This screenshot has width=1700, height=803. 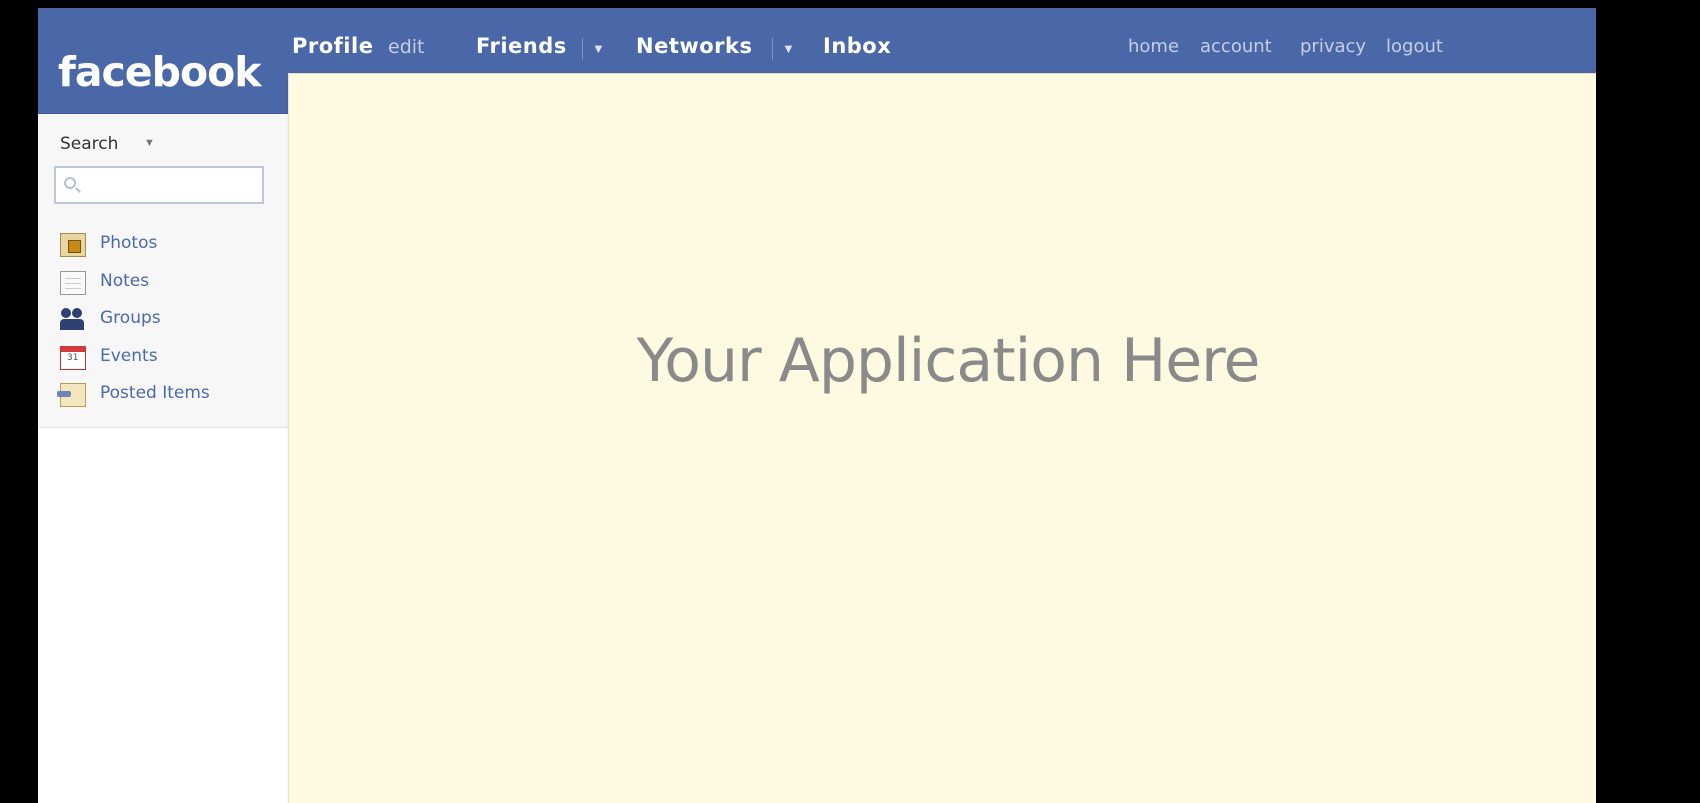 I want to click on nav-networks: Networks, so click(x=694, y=46).